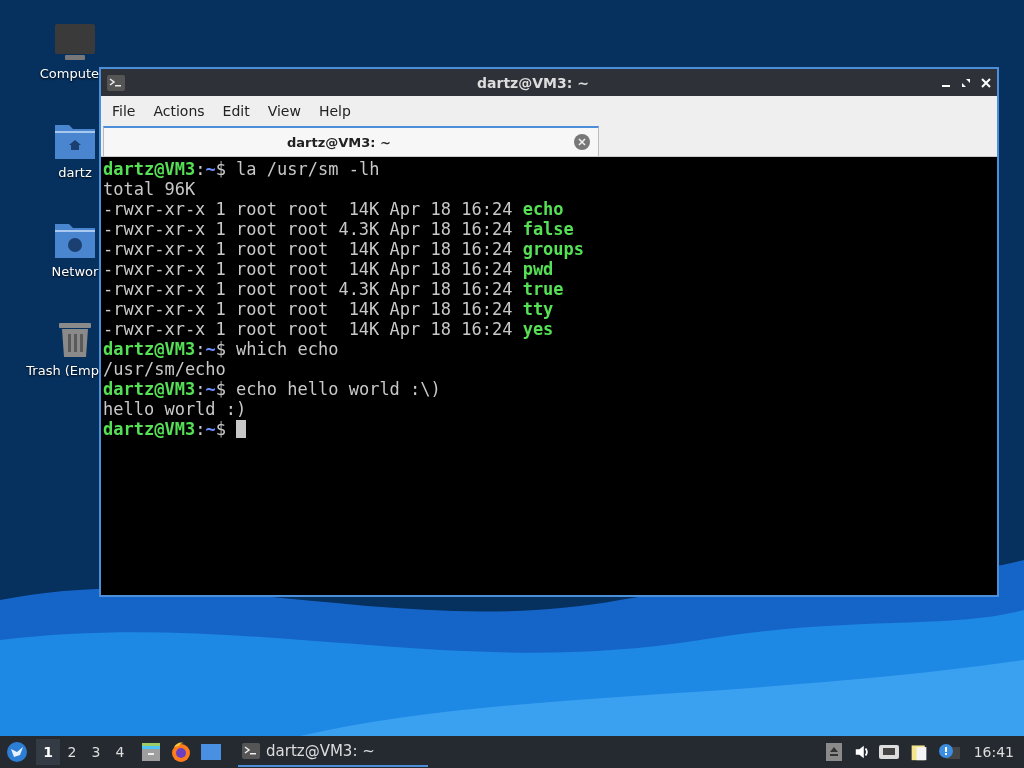 This screenshot has height=768, width=1024. I want to click on workspace-button: 3, so click(96, 752).